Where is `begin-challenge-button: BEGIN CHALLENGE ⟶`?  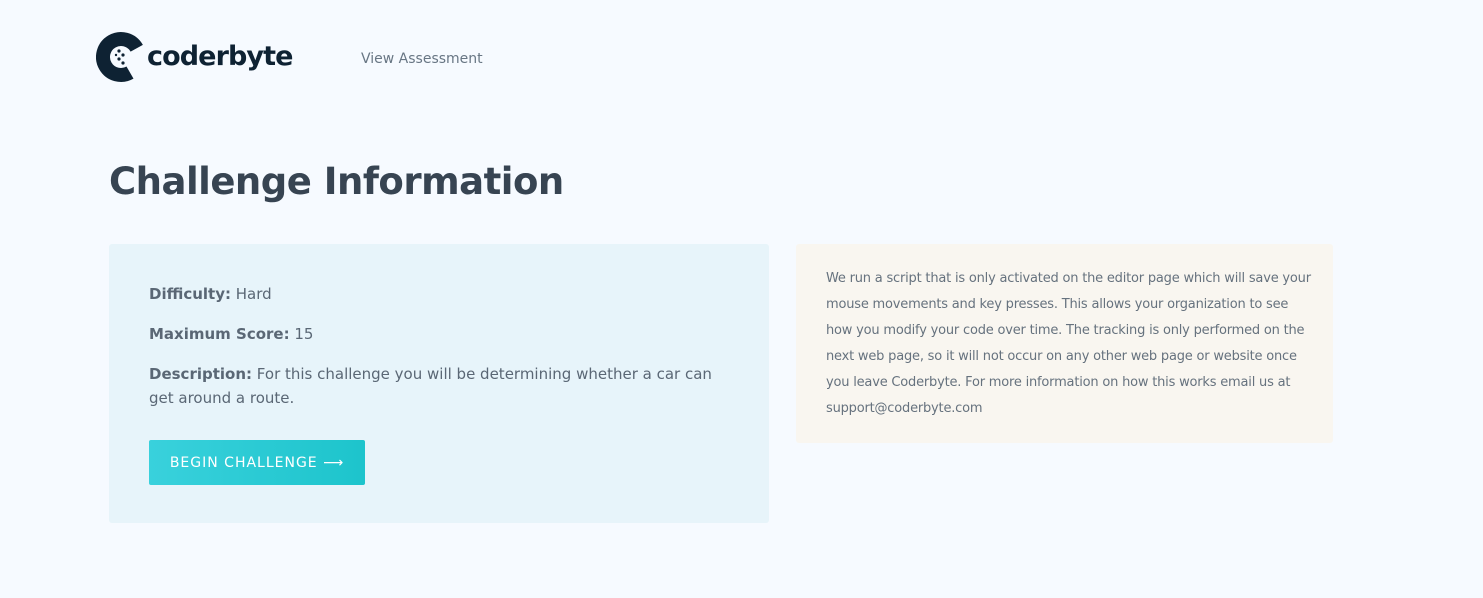 begin-challenge-button: BEGIN CHALLENGE ⟶ is located at coordinates (257, 462).